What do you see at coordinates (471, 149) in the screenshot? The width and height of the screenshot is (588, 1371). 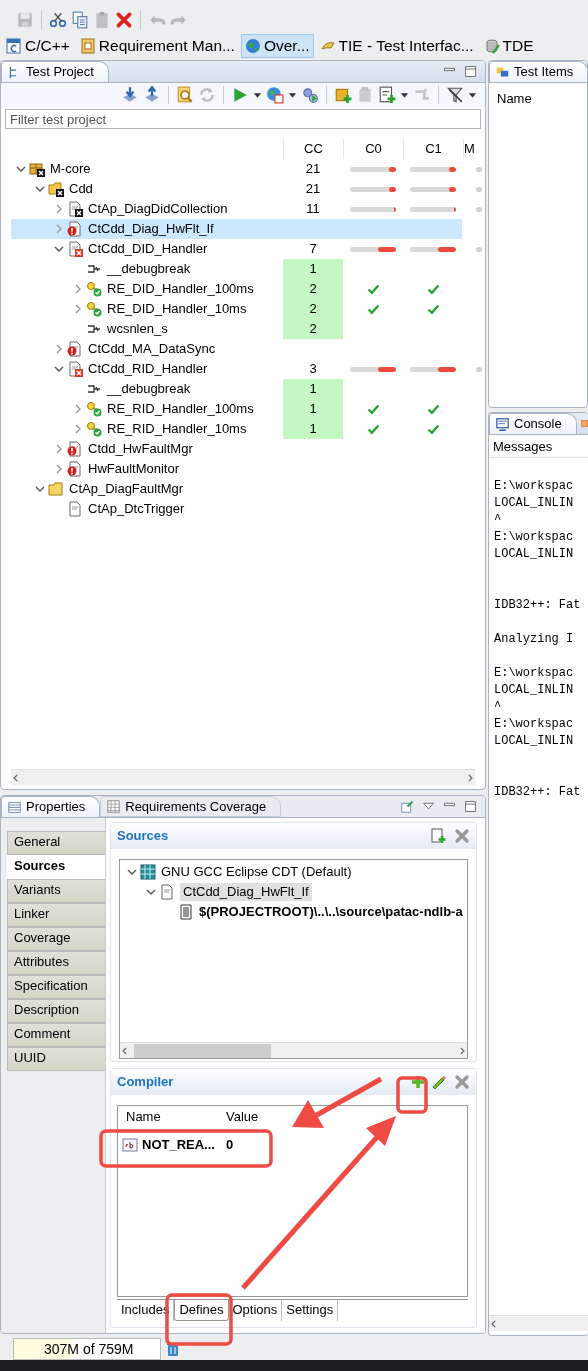 I see `column-header: M` at bounding box center [471, 149].